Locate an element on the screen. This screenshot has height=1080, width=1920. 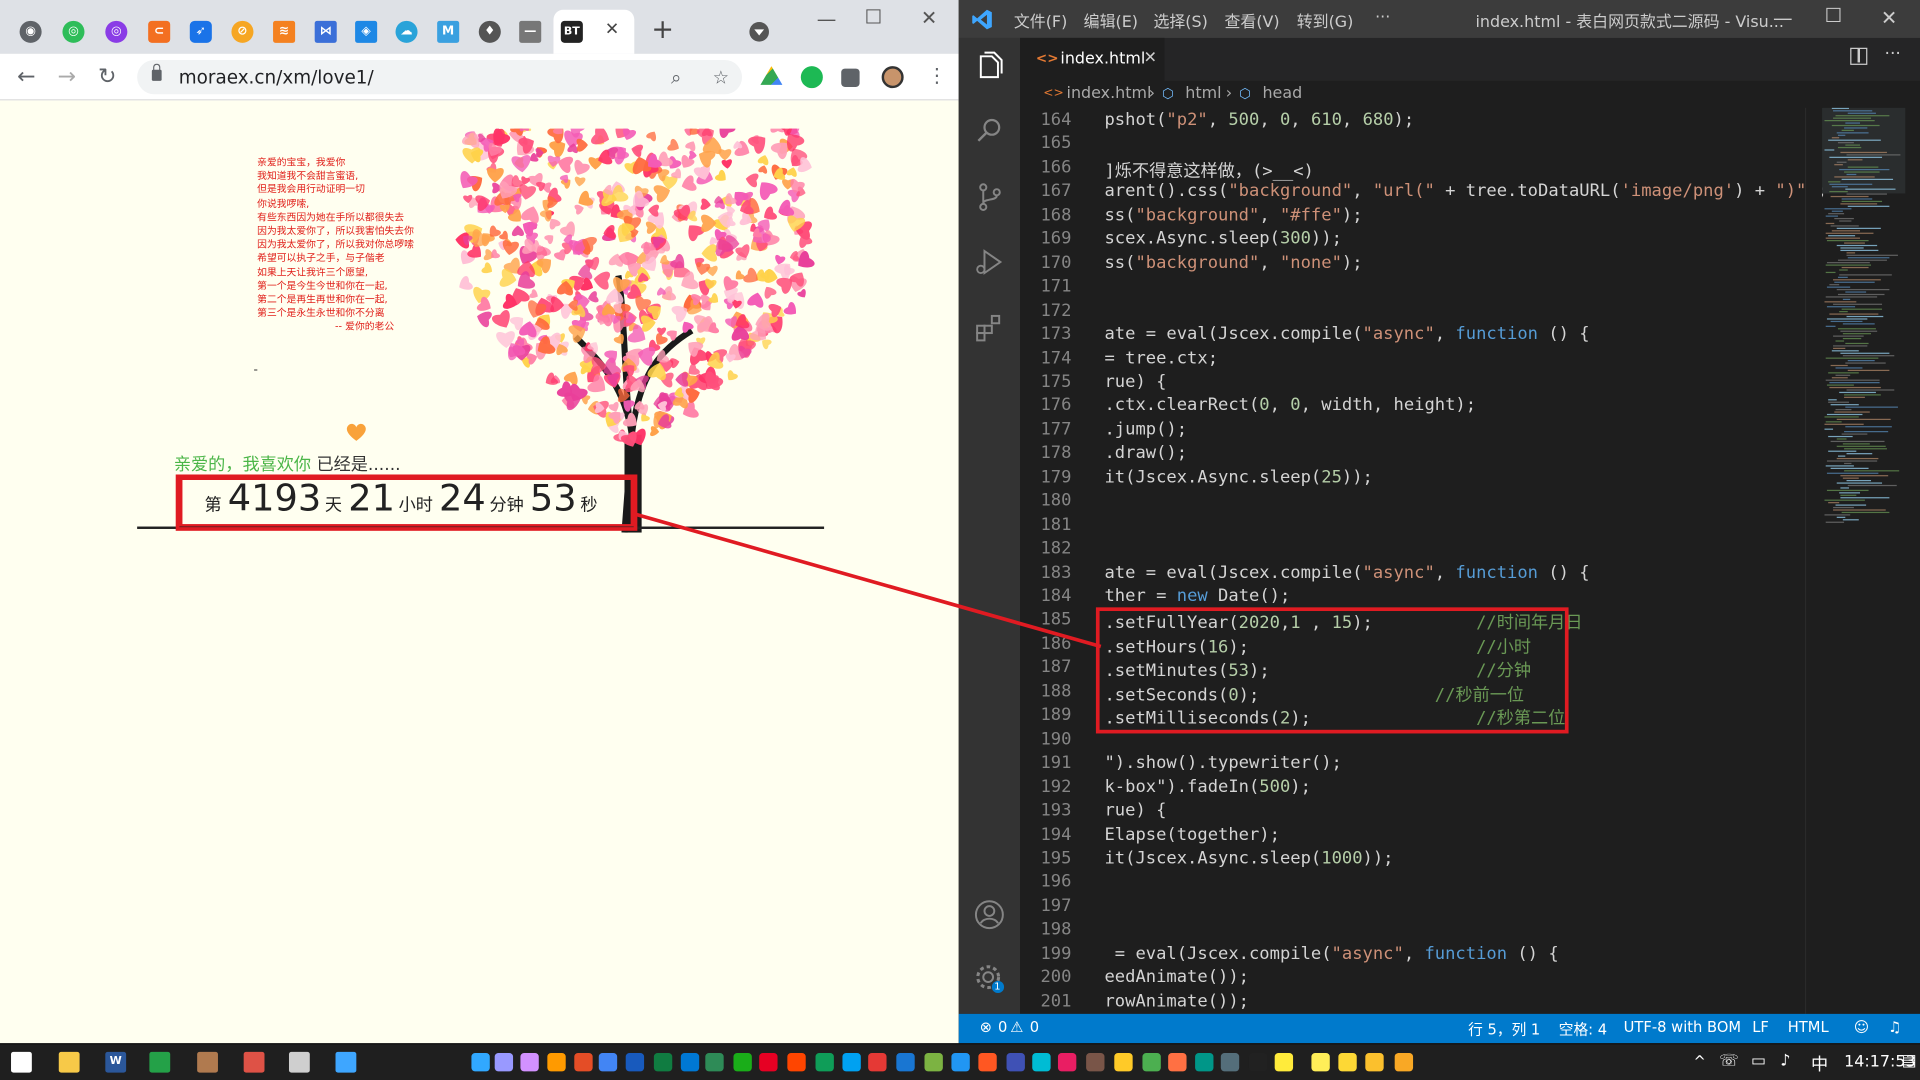
tab-favicon-globe: ◉ is located at coordinates (30, 31).